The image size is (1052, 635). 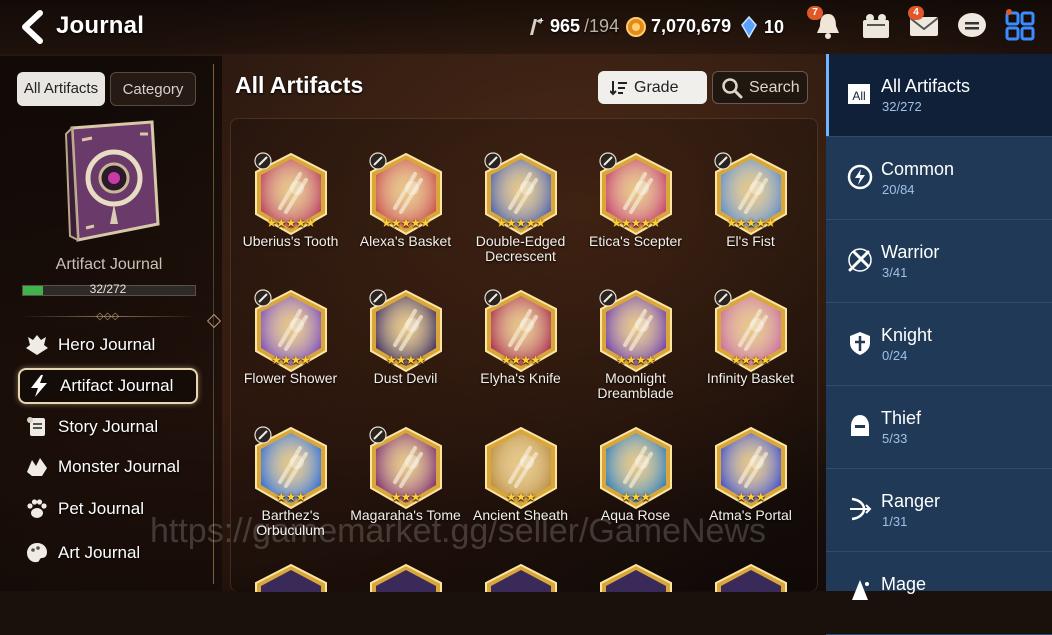 I want to click on artifact-card: ★★★★★ Double-Edged Decrescent, so click(x=520, y=208).